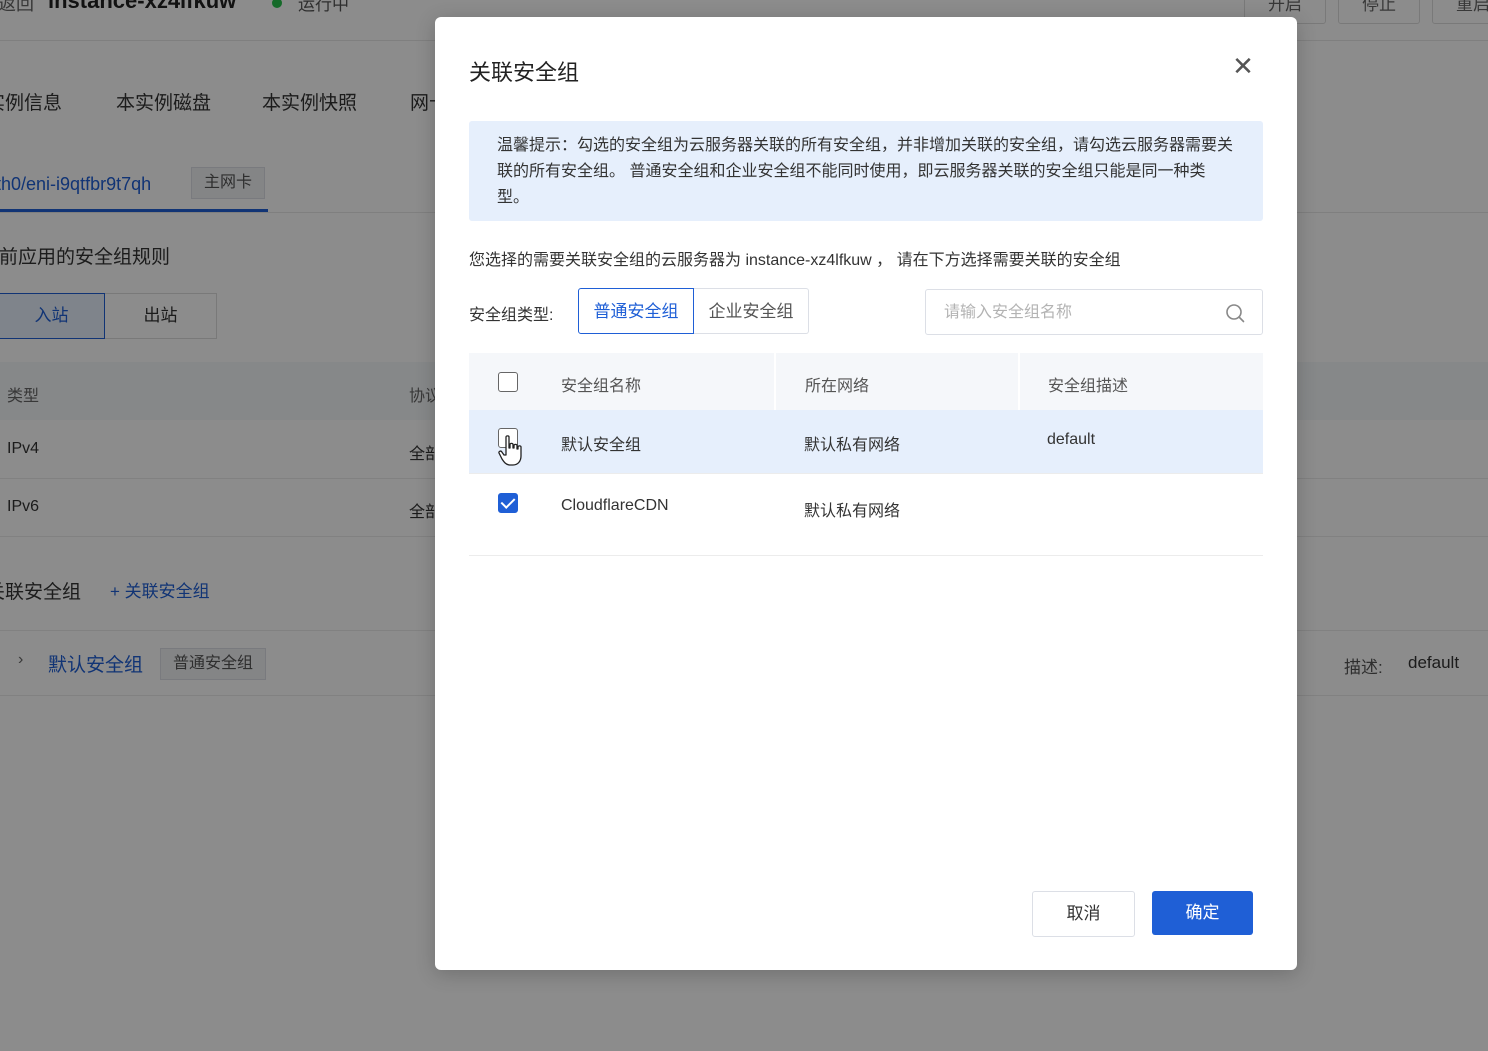 The height and width of the screenshot is (1051, 1488). I want to click on group-name-cell: 默认安全组, so click(601, 445).